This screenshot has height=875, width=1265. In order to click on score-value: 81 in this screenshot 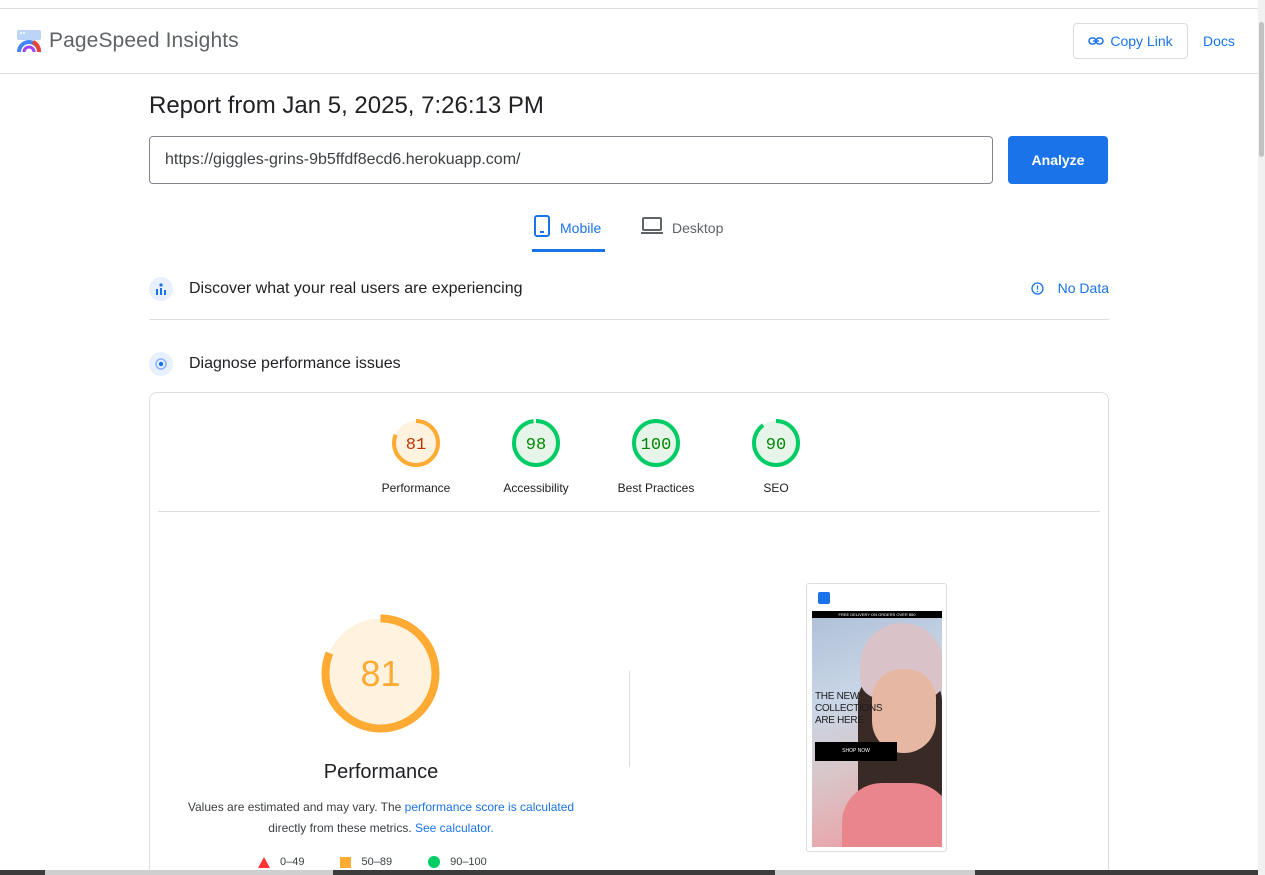, I will do `click(416, 445)`.